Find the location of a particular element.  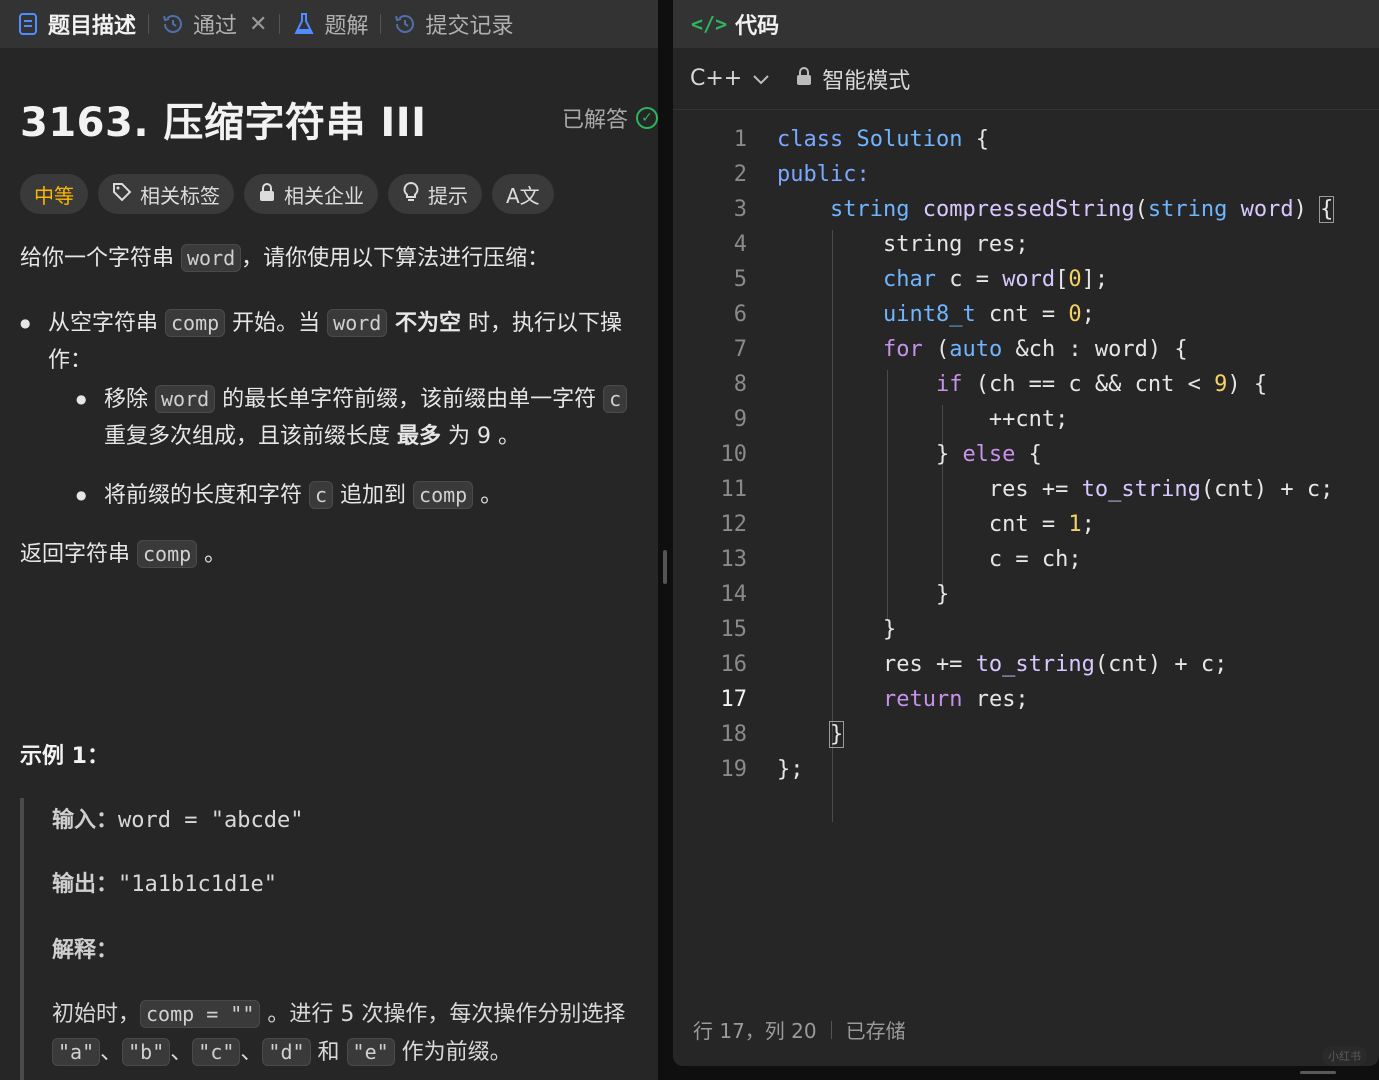

flask-icon is located at coordinates (304, 24).